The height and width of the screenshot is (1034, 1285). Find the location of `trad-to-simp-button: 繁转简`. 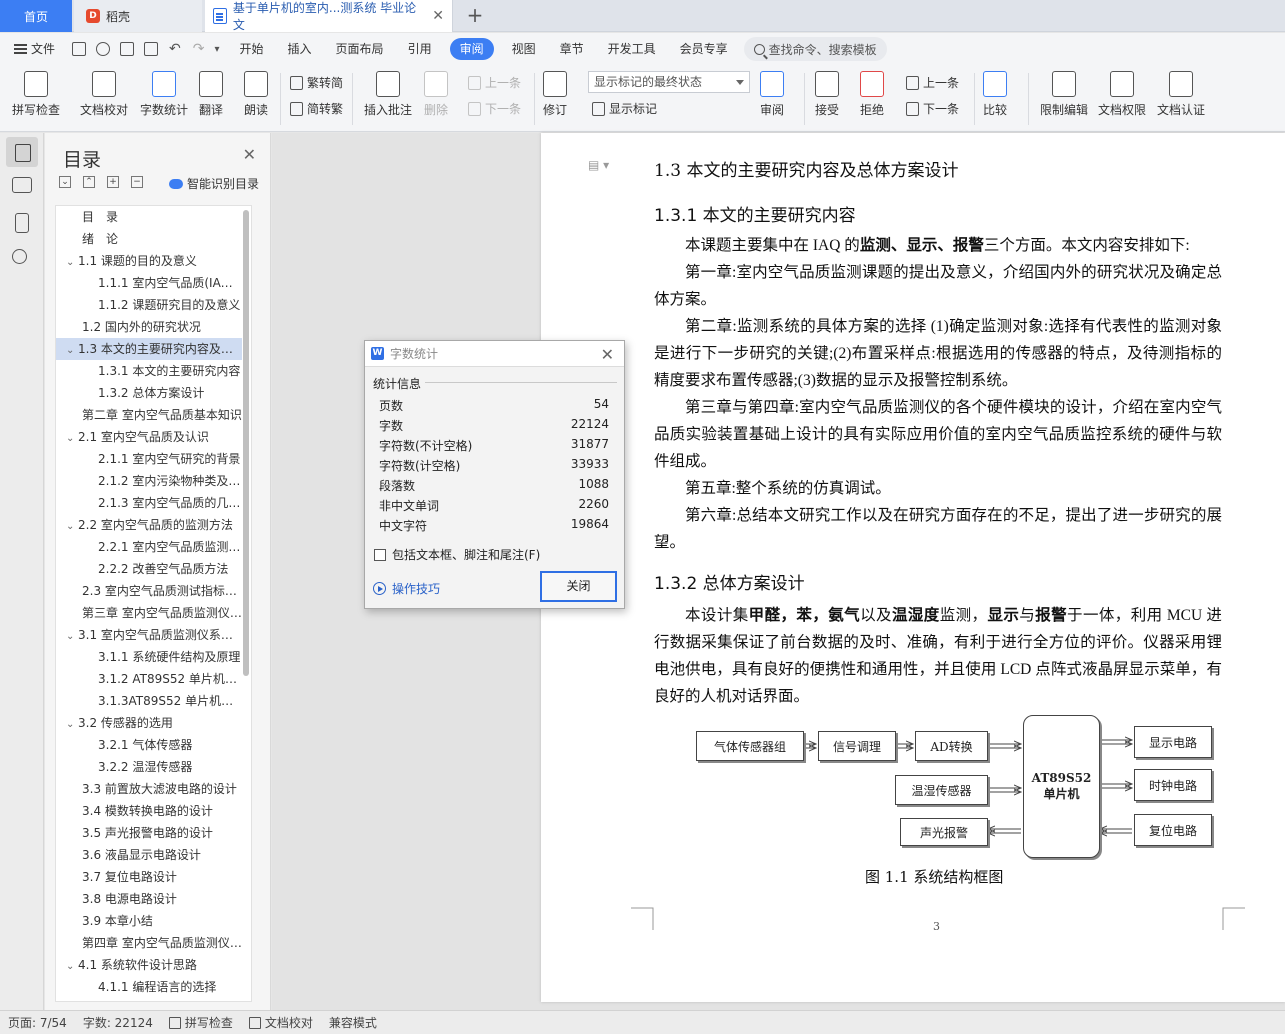

trad-to-simp-button: 繁转简 is located at coordinates (316, 82).